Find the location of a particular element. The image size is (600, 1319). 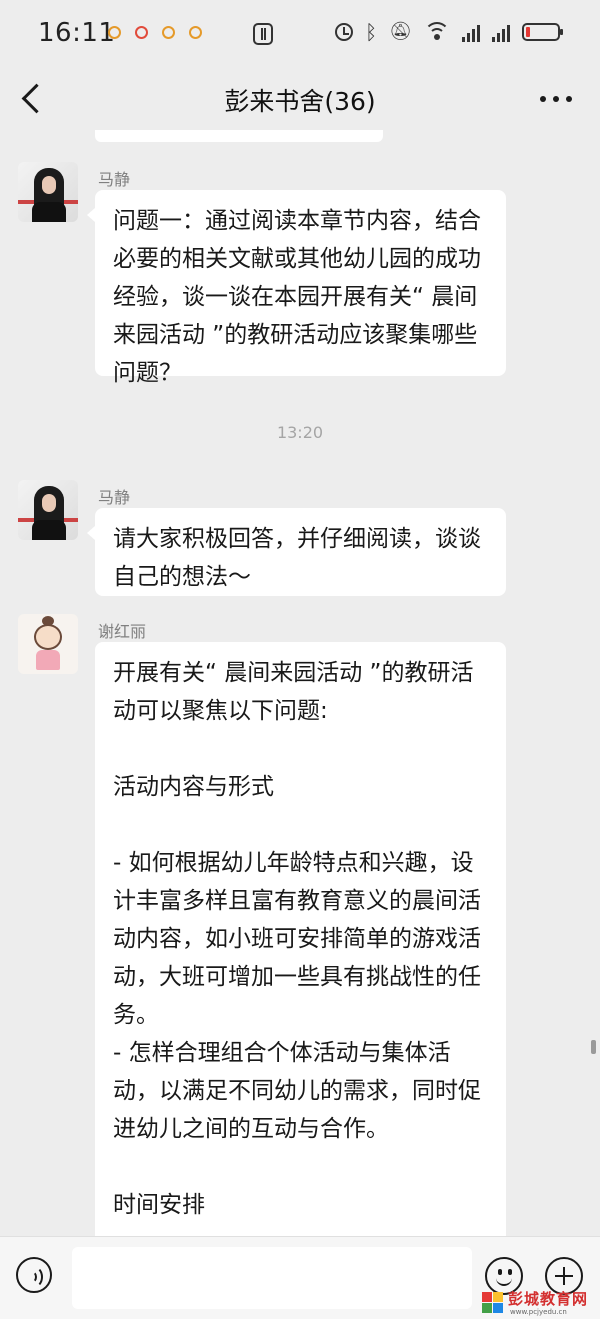

message-bubble: 请大家积极回答，并仔细阅读，谈谈自己的想法～ is located at coordinates (296, 552).